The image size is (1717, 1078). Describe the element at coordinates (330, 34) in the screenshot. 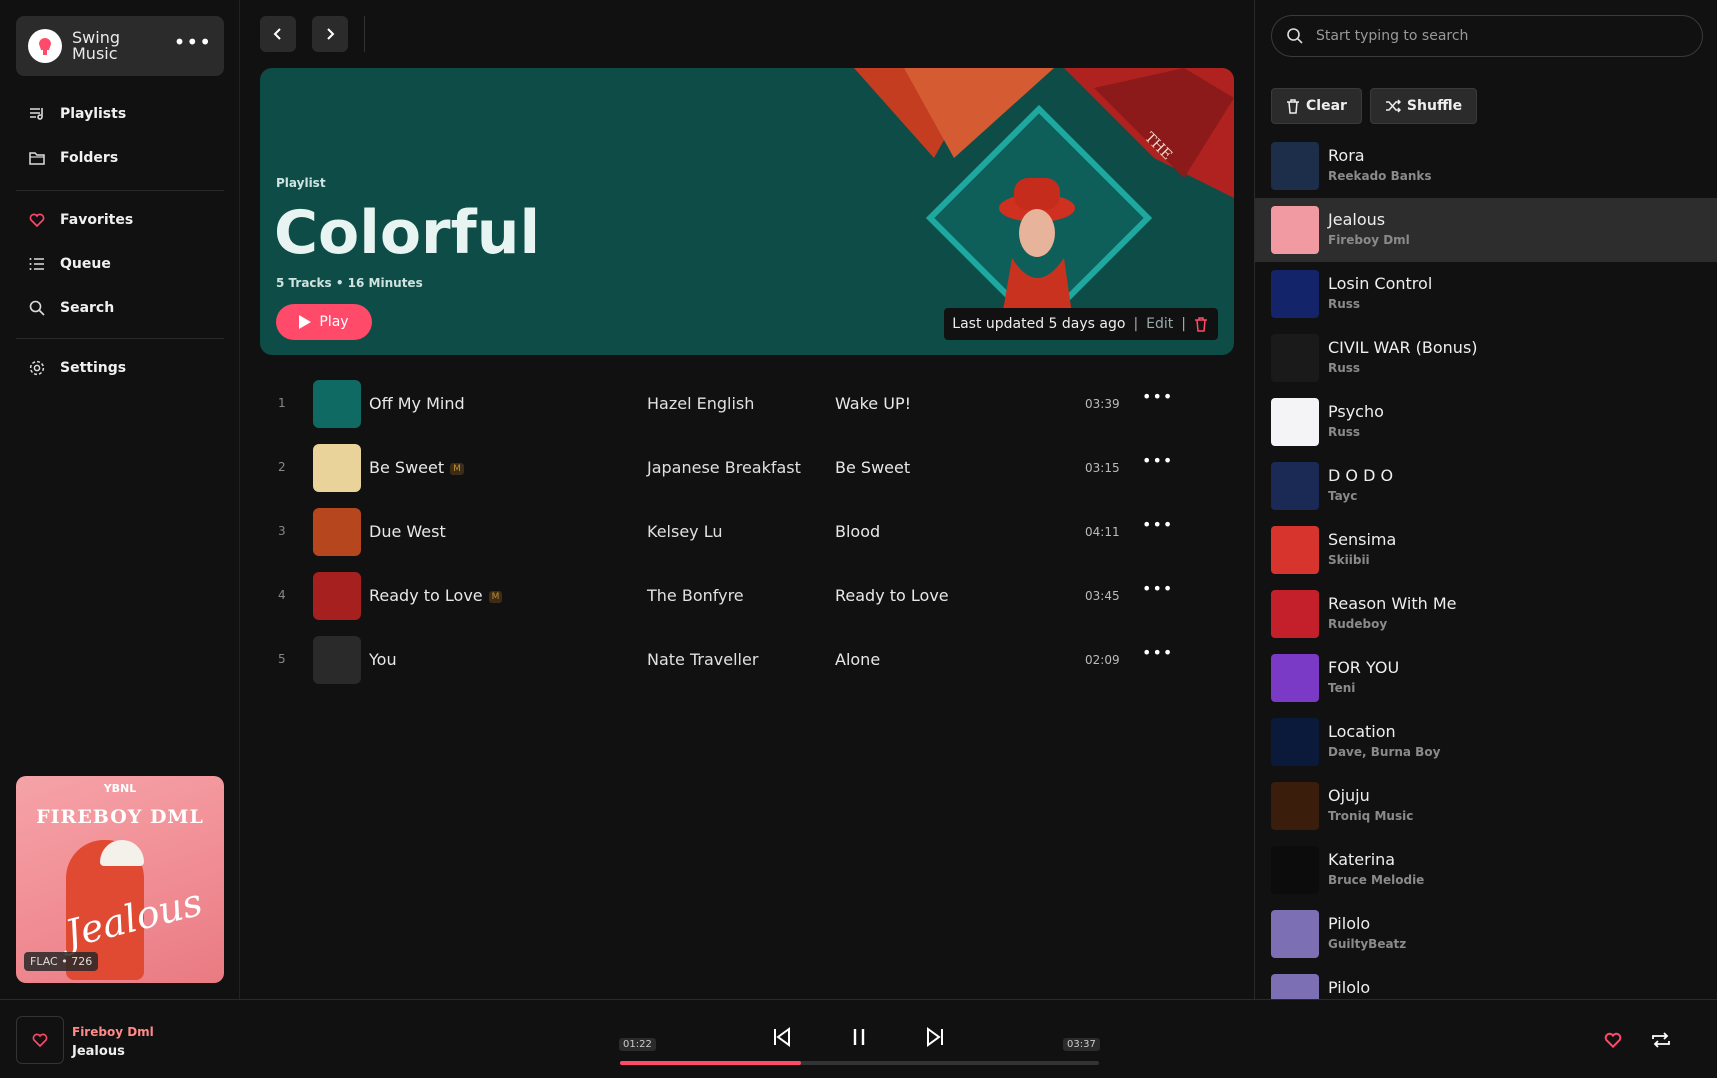

I see `forward-button` at that location.